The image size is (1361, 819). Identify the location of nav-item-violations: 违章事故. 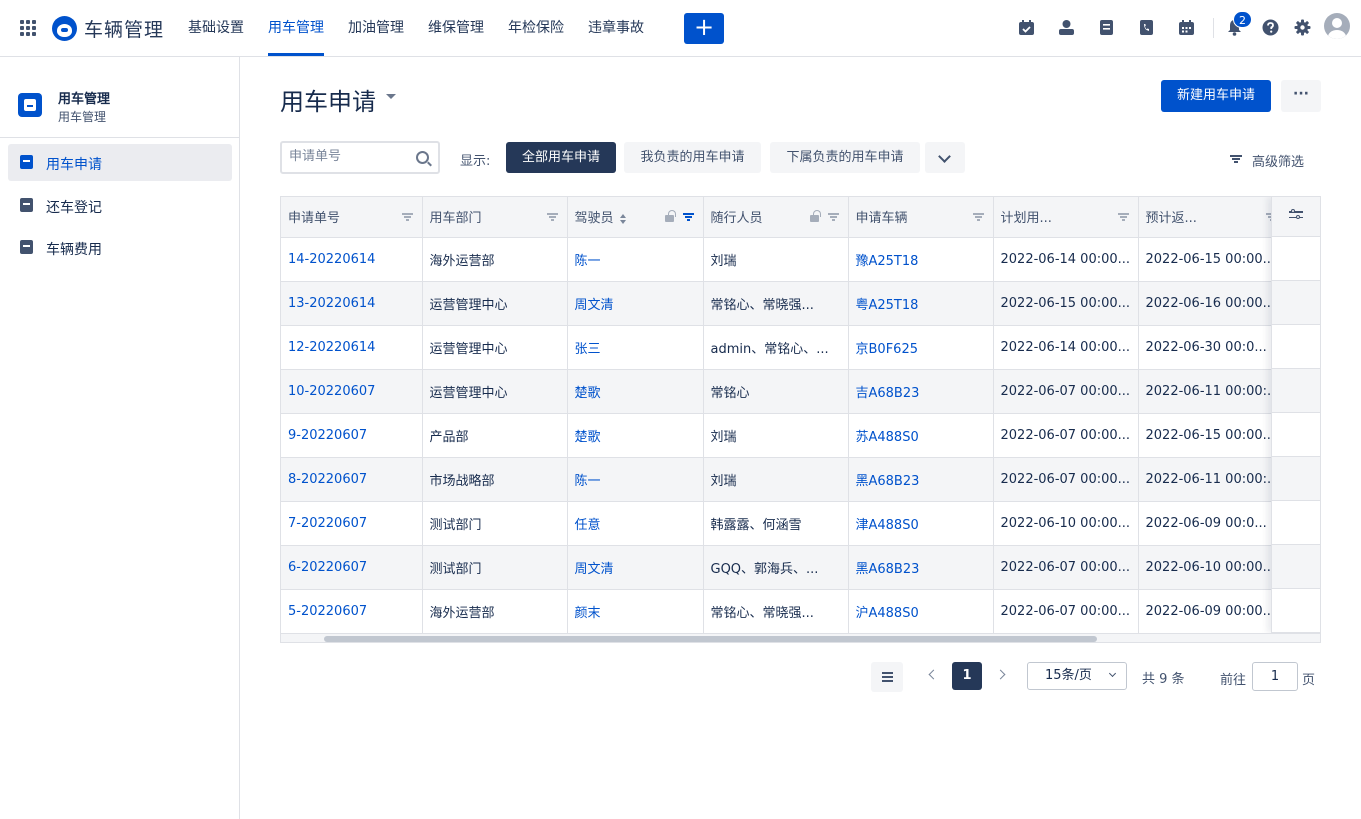
(616, 28).